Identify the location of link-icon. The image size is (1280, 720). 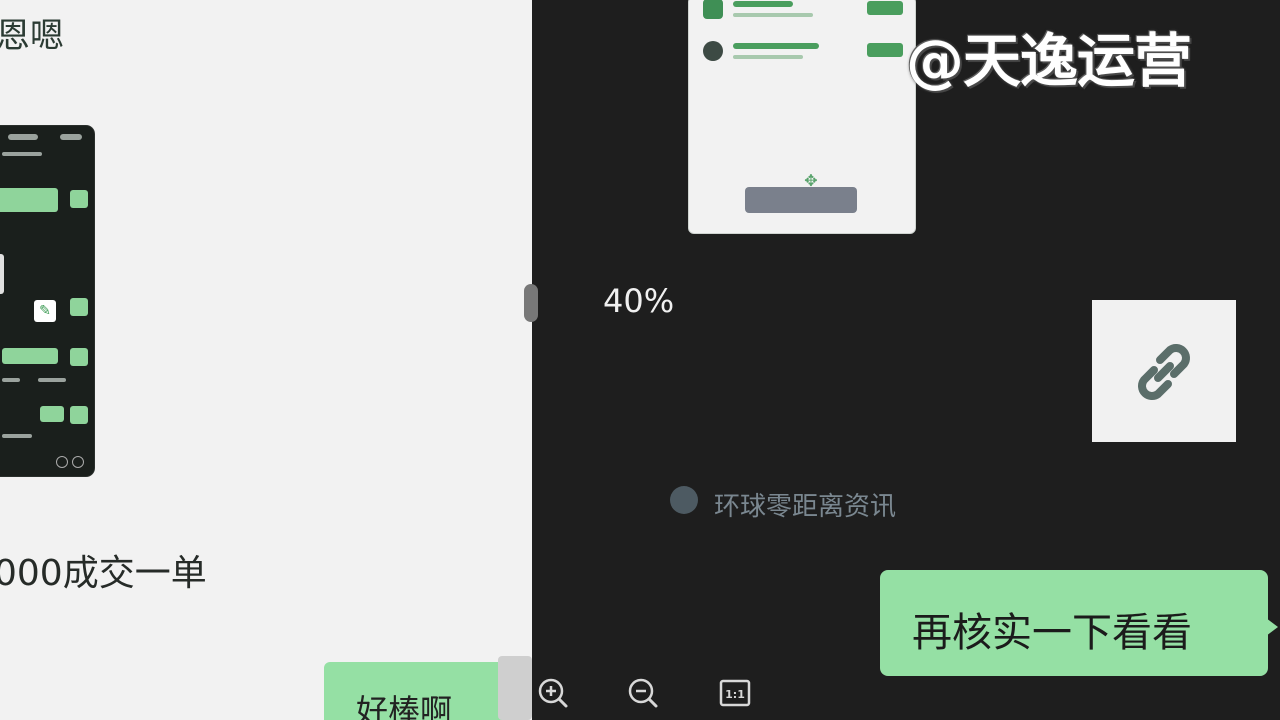
(1164, 372).